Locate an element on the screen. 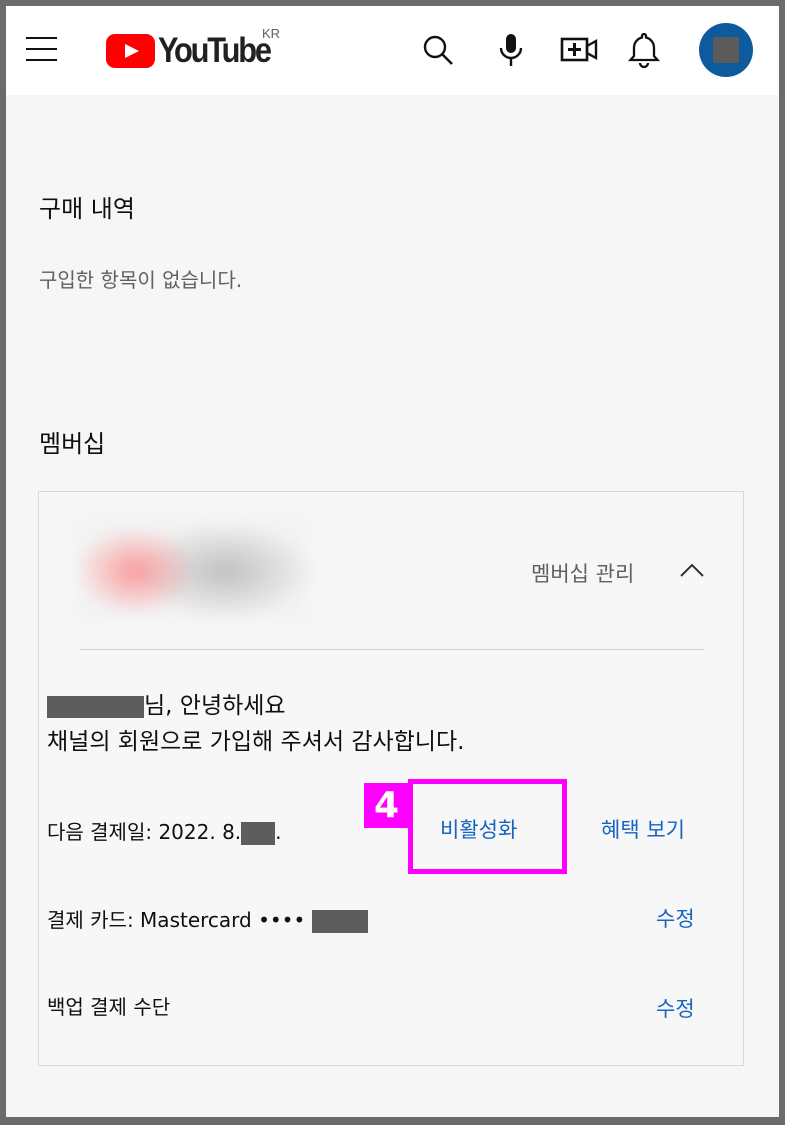  country-code: KR is located at coordinates (271, 33).